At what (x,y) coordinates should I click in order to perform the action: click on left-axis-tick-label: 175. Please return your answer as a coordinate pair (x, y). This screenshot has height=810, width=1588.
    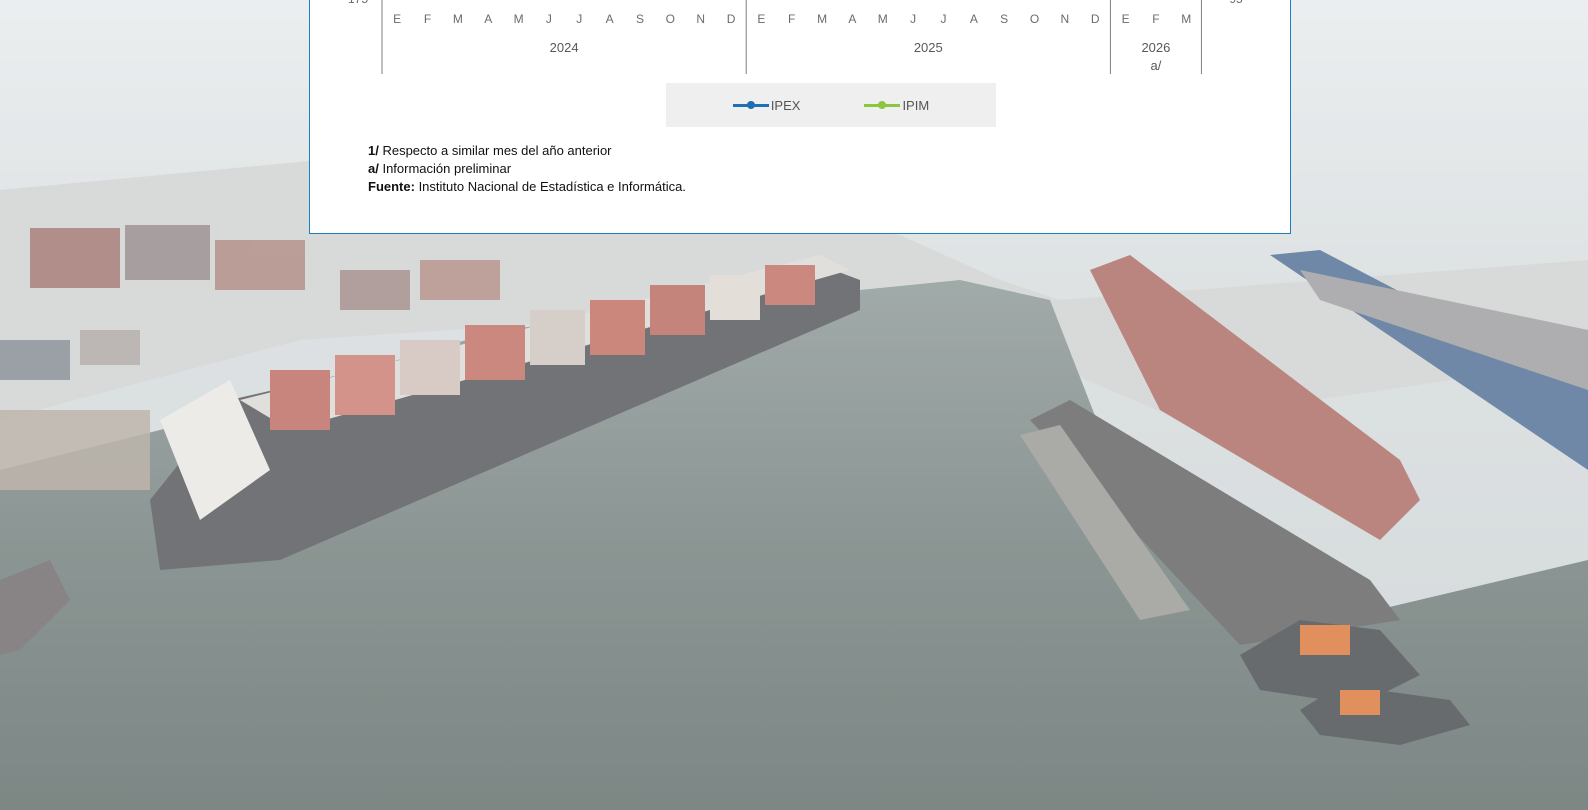
    Looking at the image, I should click on (358, 3).